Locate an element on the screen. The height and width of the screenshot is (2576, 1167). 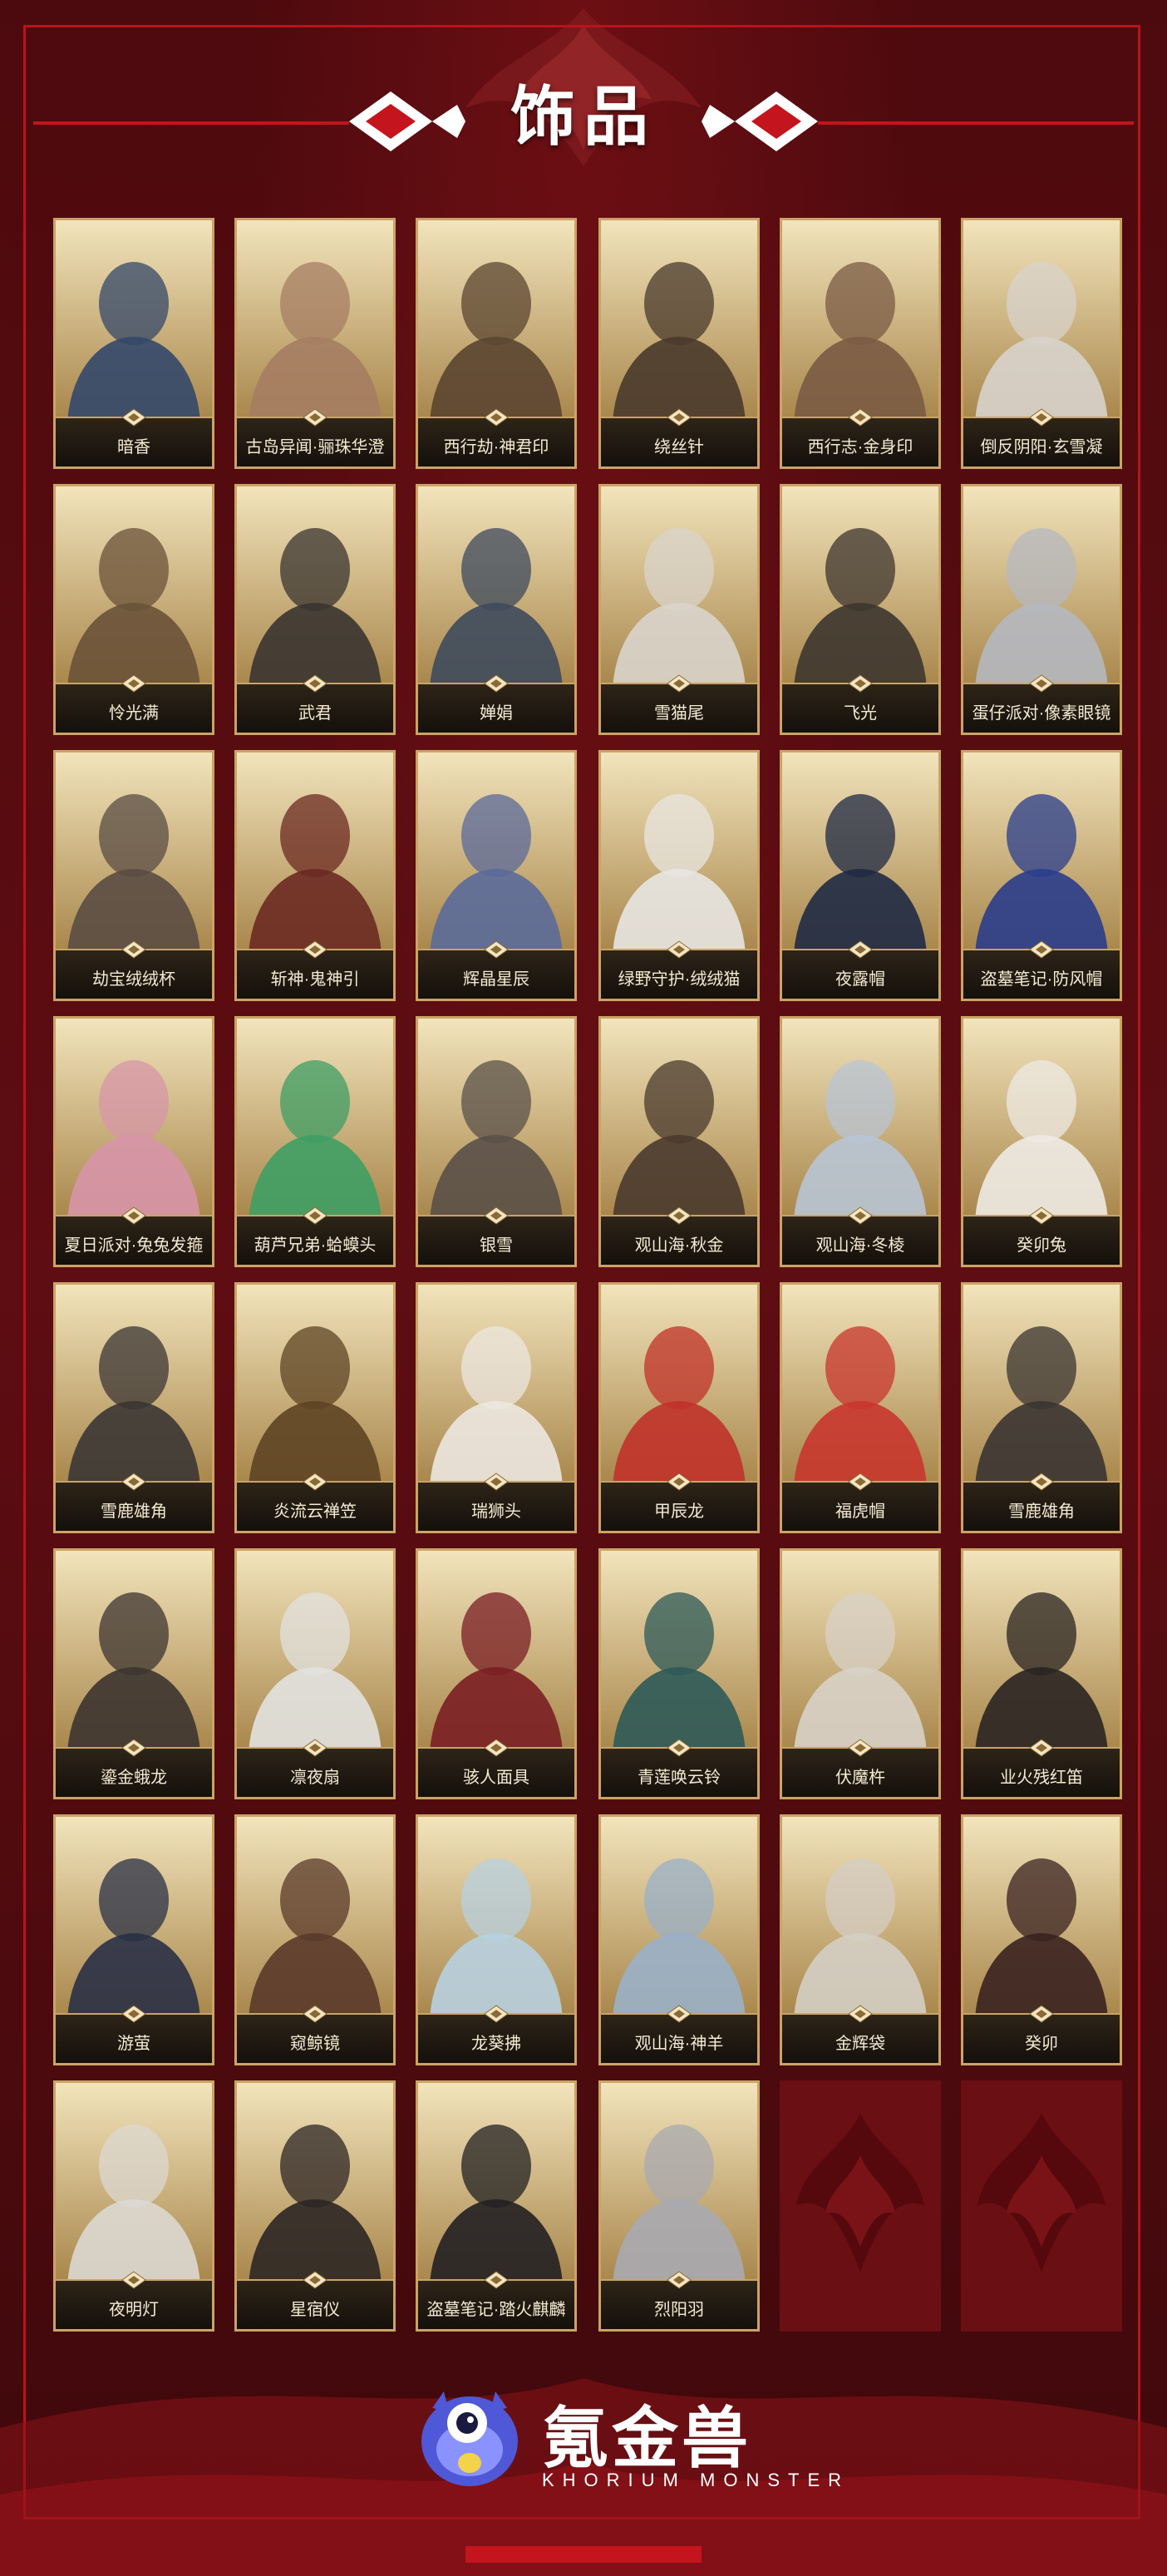
page-title: 饰品 is located at coordinates (583, 116).